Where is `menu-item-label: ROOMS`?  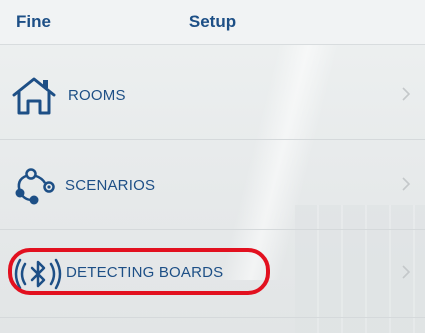
menu-item-label: ROOMS is located at coordinates (97, 95).